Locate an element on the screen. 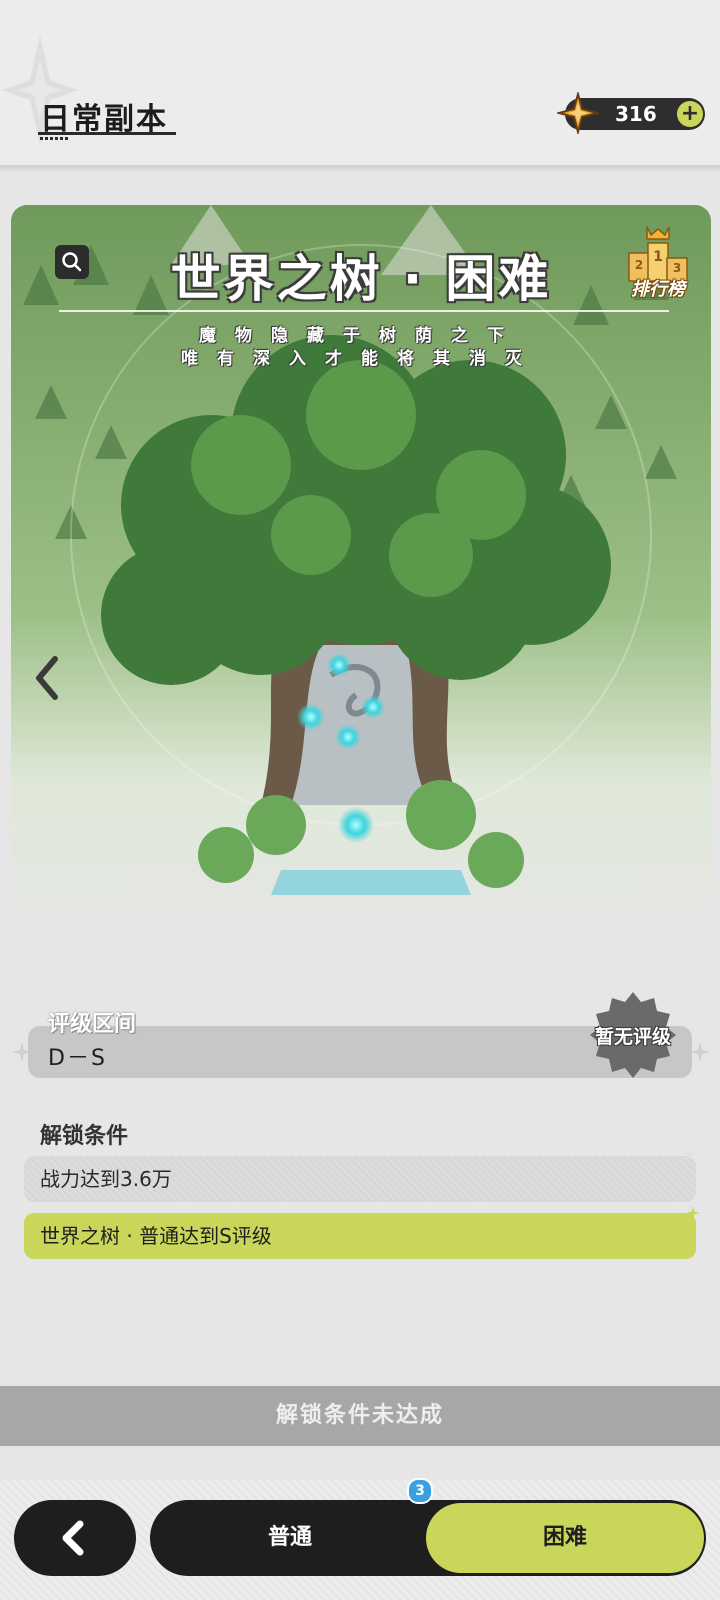 This screenshot has width=720, height=1600. currency-amount: 316 is located at coordinates (636, 114).